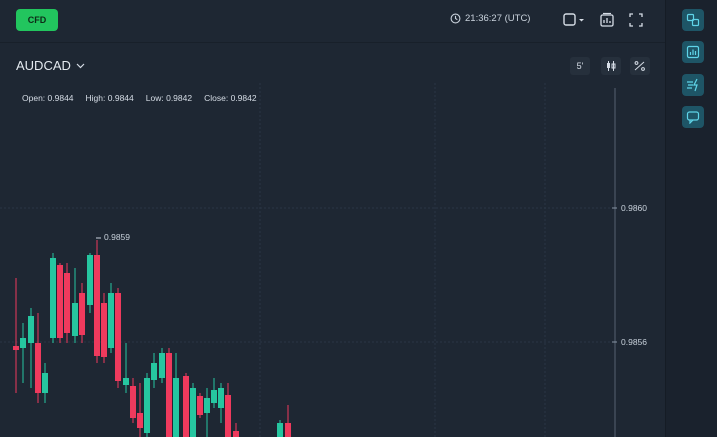  What do you see at coordinates (37, 20) in the screenshot?
I see `cfd-button: CFD` at bounding box center [37, 20].